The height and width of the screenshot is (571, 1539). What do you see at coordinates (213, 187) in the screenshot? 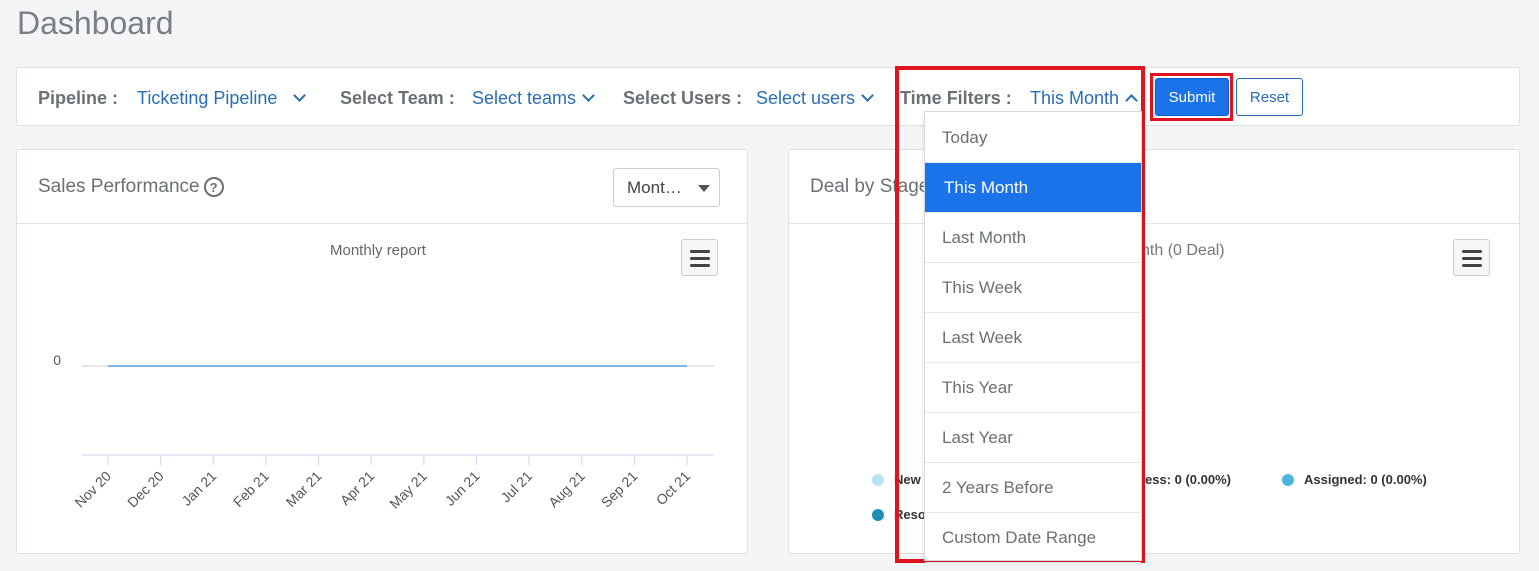
I see `help-icon: ?` at bounding box center [213, 187].